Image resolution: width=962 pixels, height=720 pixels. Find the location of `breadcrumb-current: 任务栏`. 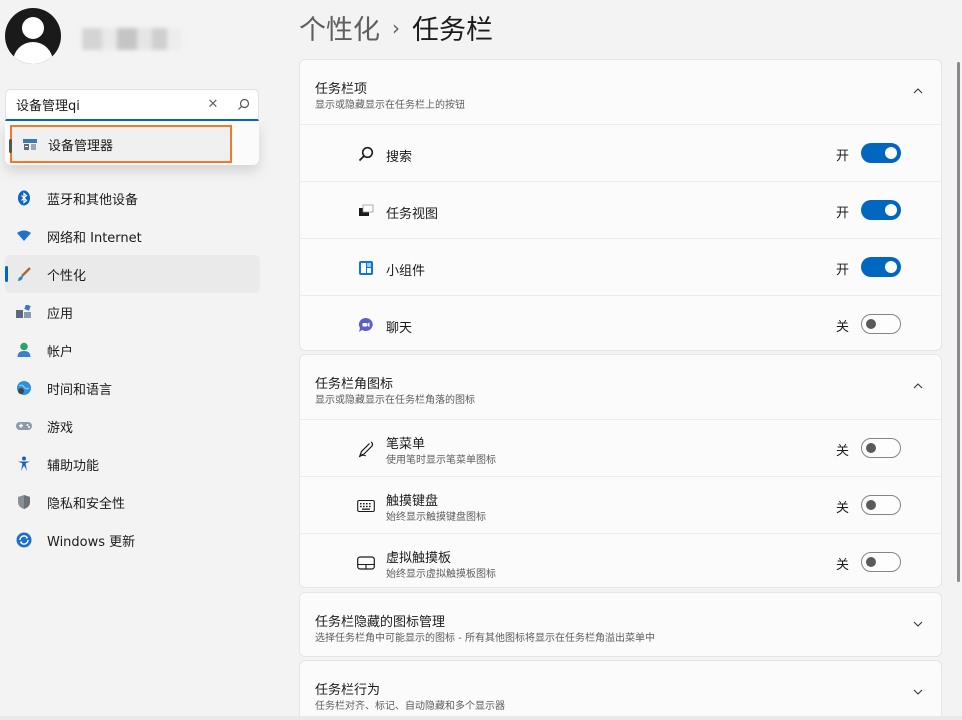

breadcrumb-current: 任务栏 is located at coordinates (452, 30).